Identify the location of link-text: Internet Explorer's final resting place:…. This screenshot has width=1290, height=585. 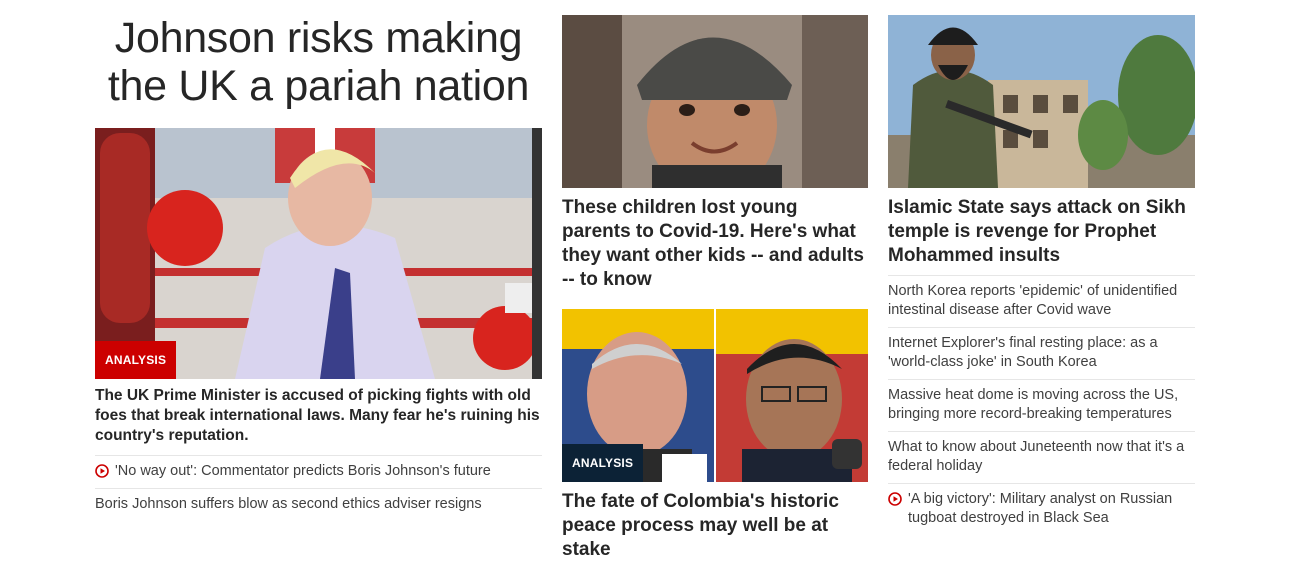
(1023, 352).